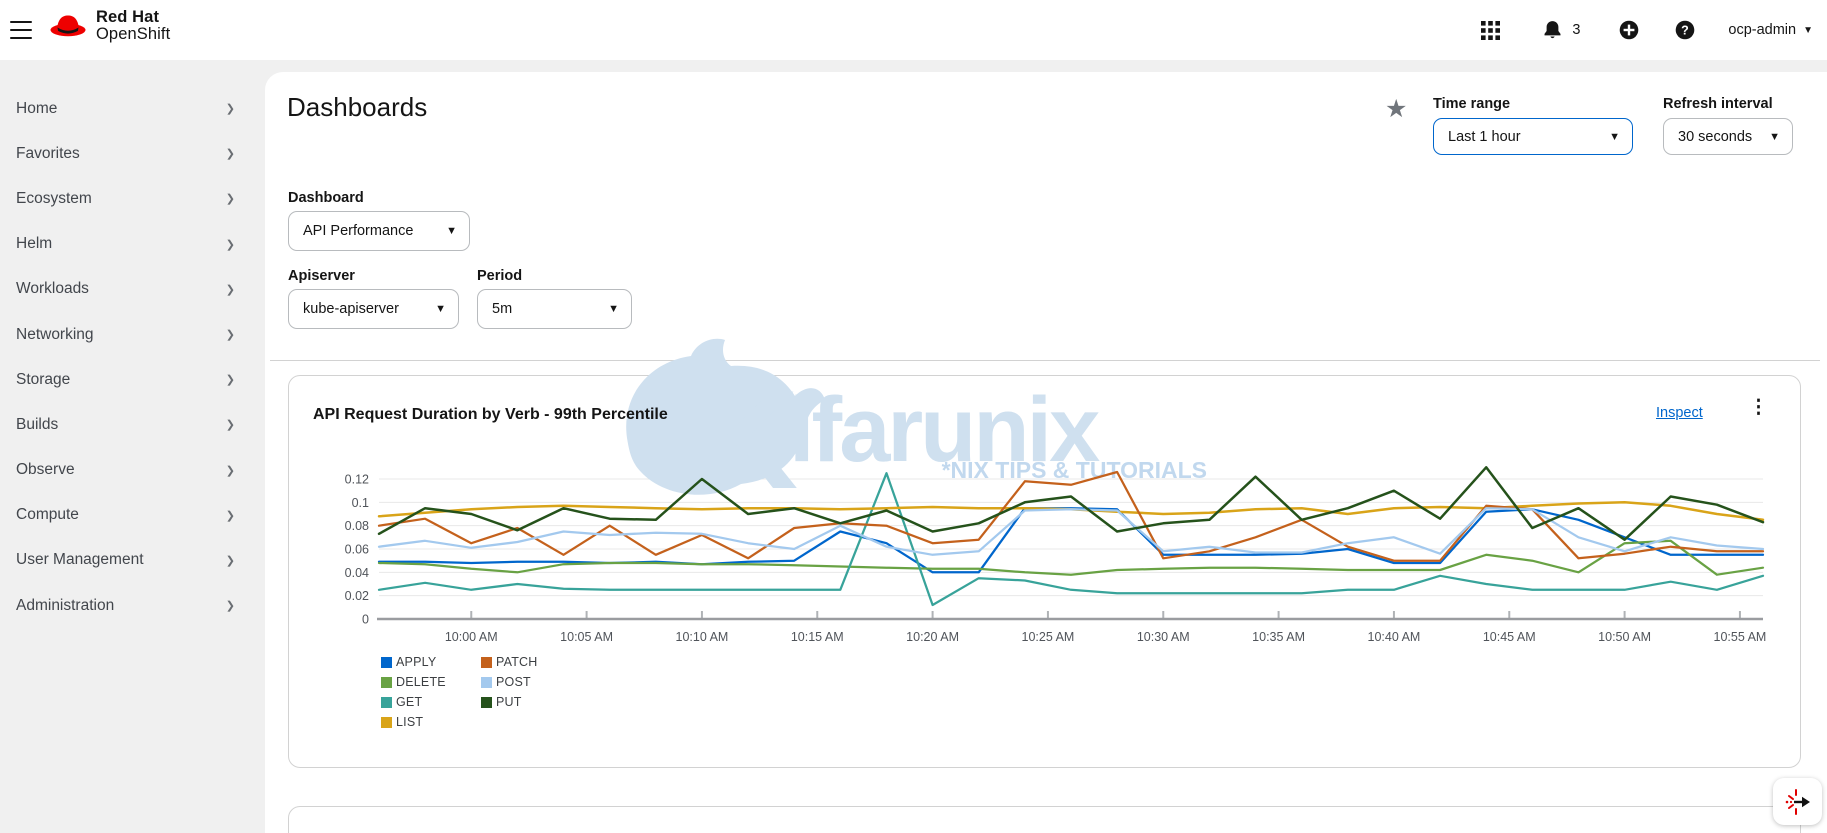 Image resolution: width=1827 pixels, height=833 pixels. I want to click on sidebar-item-label: Builds, so click(37, 424).